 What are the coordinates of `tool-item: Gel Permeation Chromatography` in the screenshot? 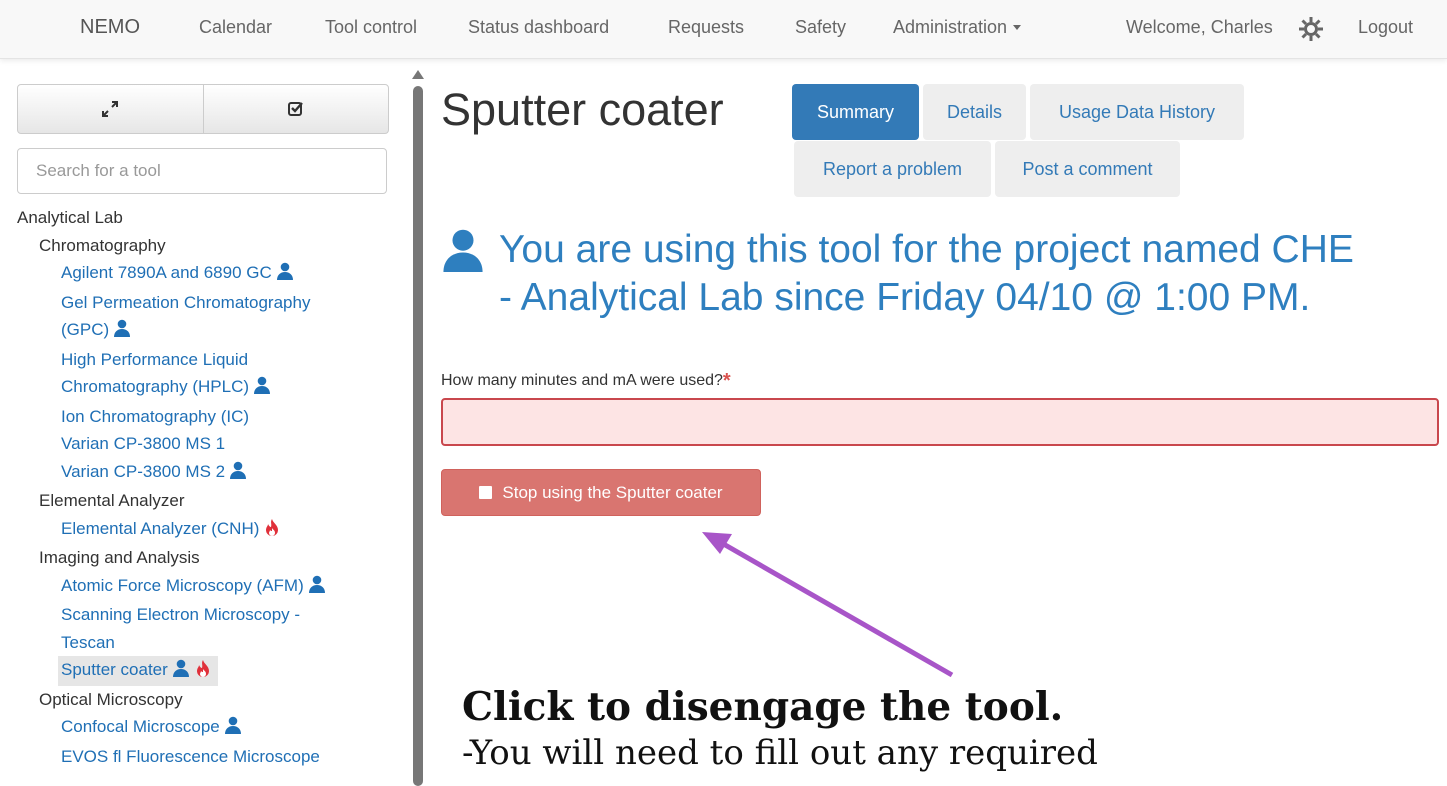 It's located at (200, 303).